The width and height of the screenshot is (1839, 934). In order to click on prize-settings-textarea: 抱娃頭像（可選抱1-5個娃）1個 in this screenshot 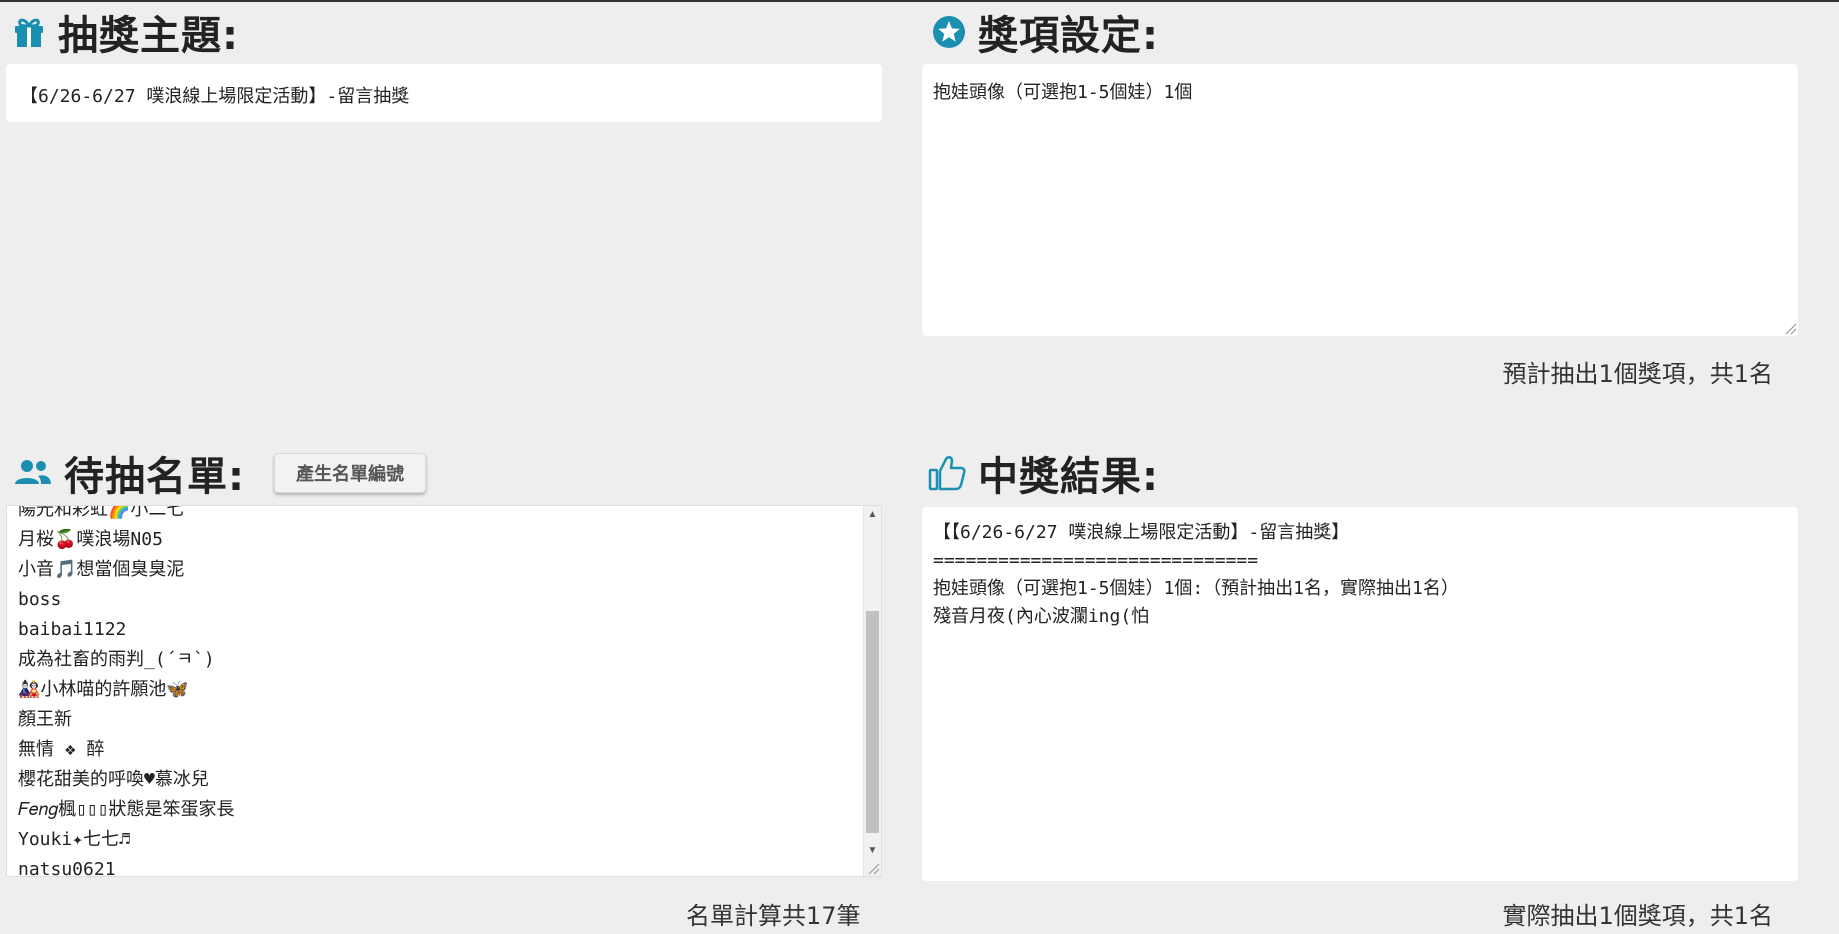, I will do `click(1360, 200)`.